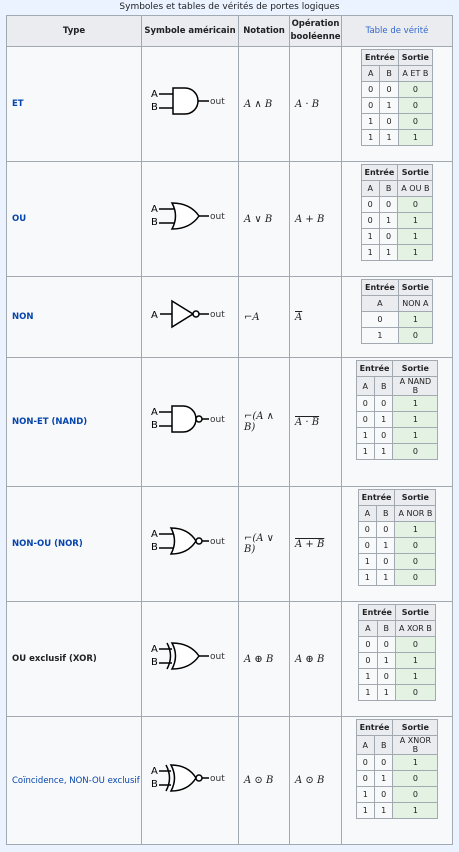  I want to click on nand-gate-icon: A B out, so click(188, 419).